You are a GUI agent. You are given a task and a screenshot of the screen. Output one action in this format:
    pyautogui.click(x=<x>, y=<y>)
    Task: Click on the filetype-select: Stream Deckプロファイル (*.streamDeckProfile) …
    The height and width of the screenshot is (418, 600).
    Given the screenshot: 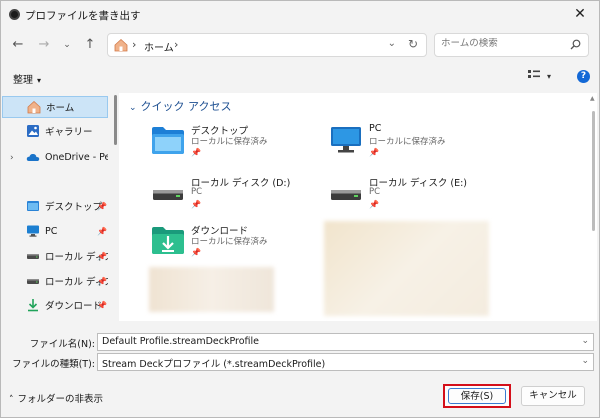 What is the action you would take?
    pyautogui.click(x=345, y=362)
    